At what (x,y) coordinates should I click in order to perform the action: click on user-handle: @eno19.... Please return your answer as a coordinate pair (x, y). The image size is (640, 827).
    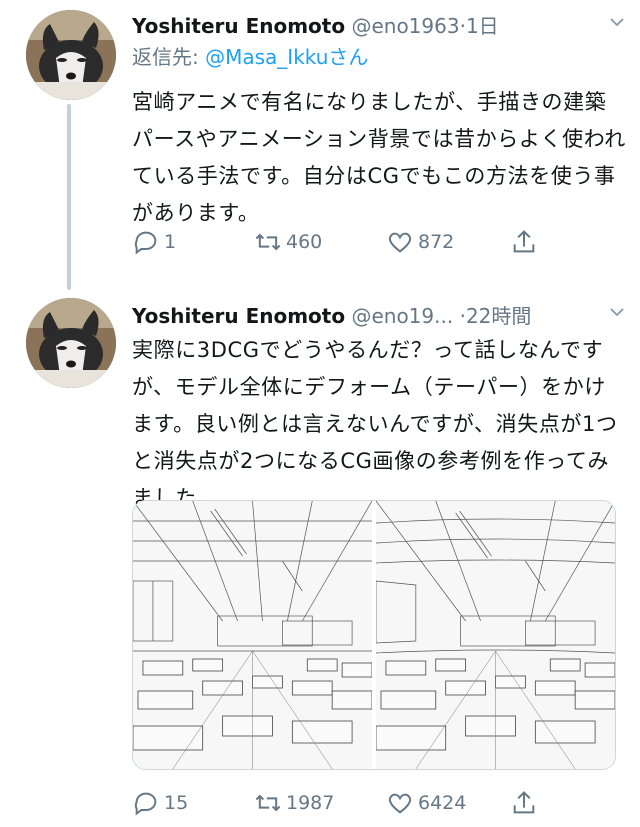
    Looking at the image, I should click on (402, 316).